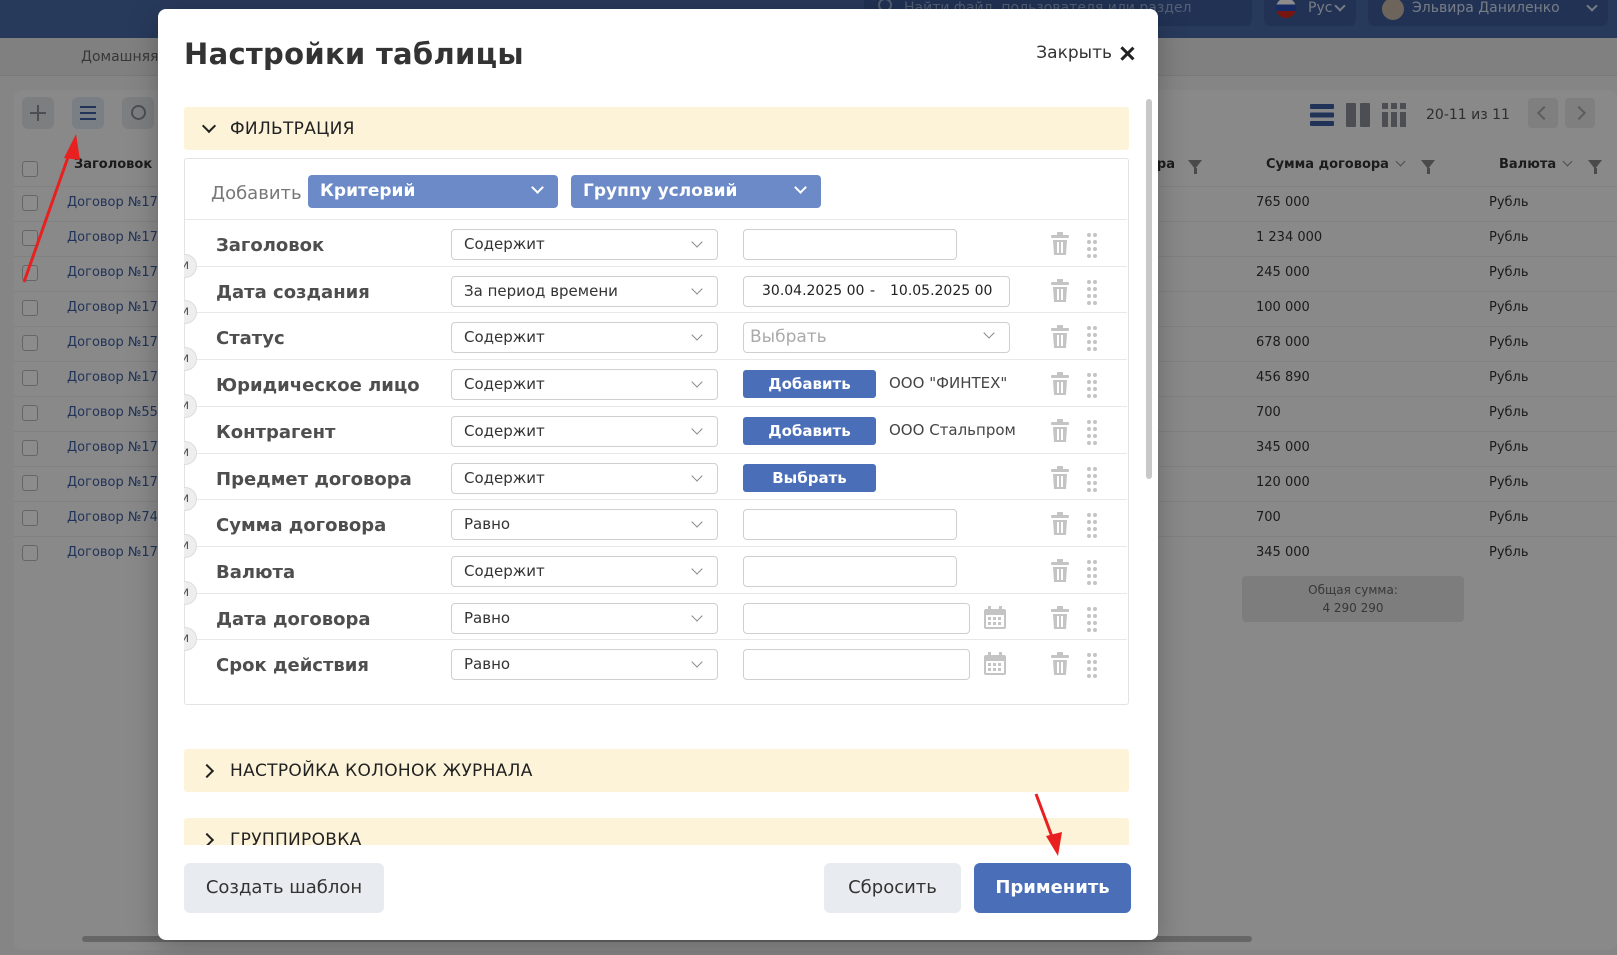 This screenshot has height=955, width=1617. What do you see at coordinates (368, 191) in the screenshot?
I see `add-criterion-label: Критерий` at bounding box center [368, 191].